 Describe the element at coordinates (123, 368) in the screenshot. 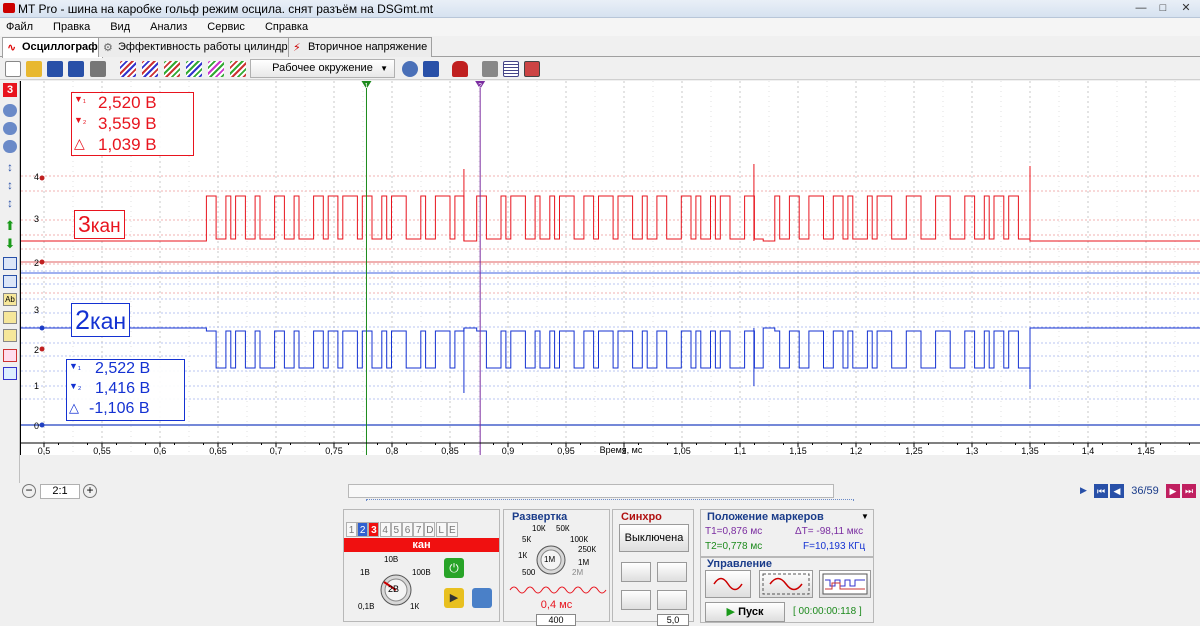

I see `ch2-t1-value: 2,522 В` at that location.